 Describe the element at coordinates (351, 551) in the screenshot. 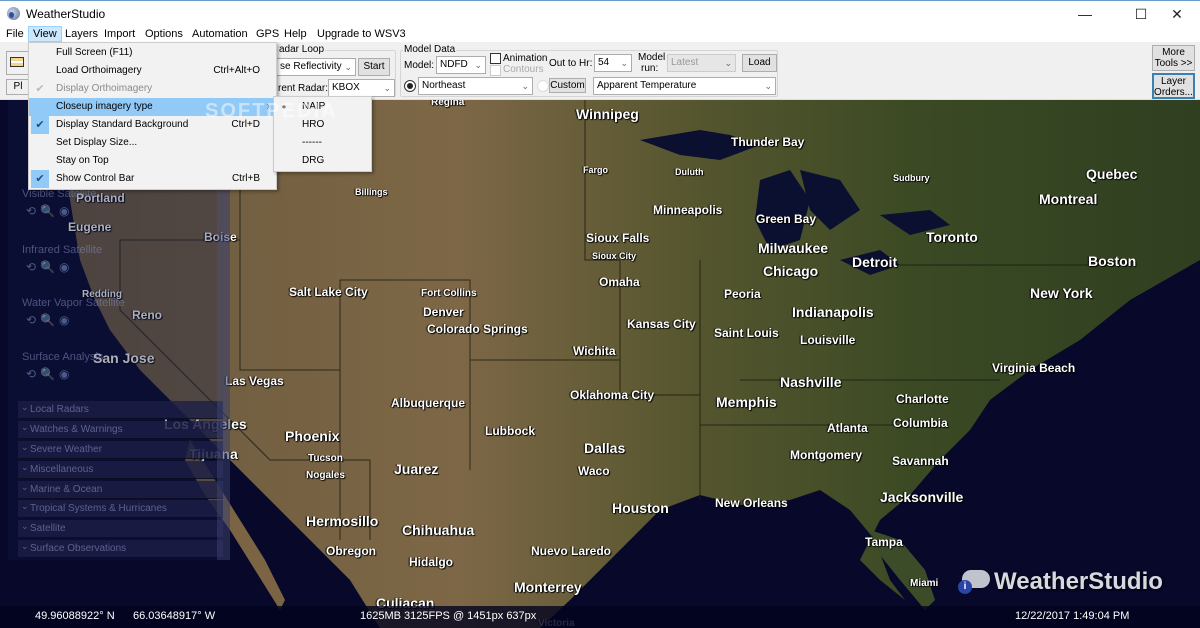

I see `city-label: Obregon` at that location.